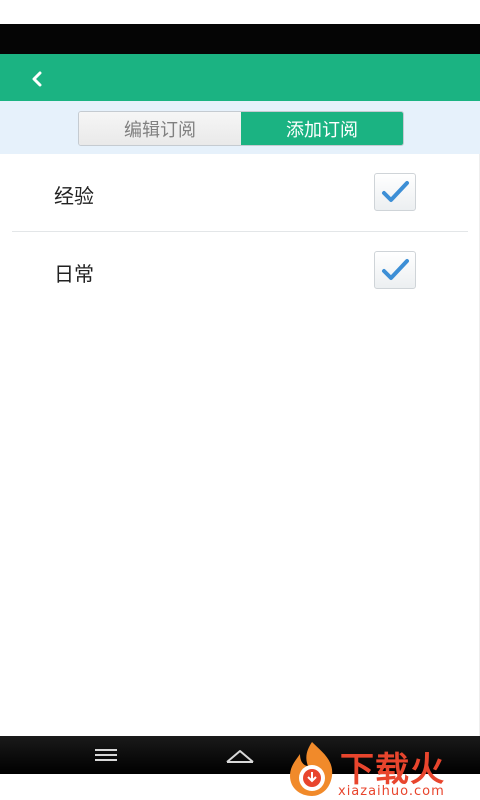 The image size is (480, 800). I want to click on tab-area: 编辑订阅 添加订阅, so click(240, 127).